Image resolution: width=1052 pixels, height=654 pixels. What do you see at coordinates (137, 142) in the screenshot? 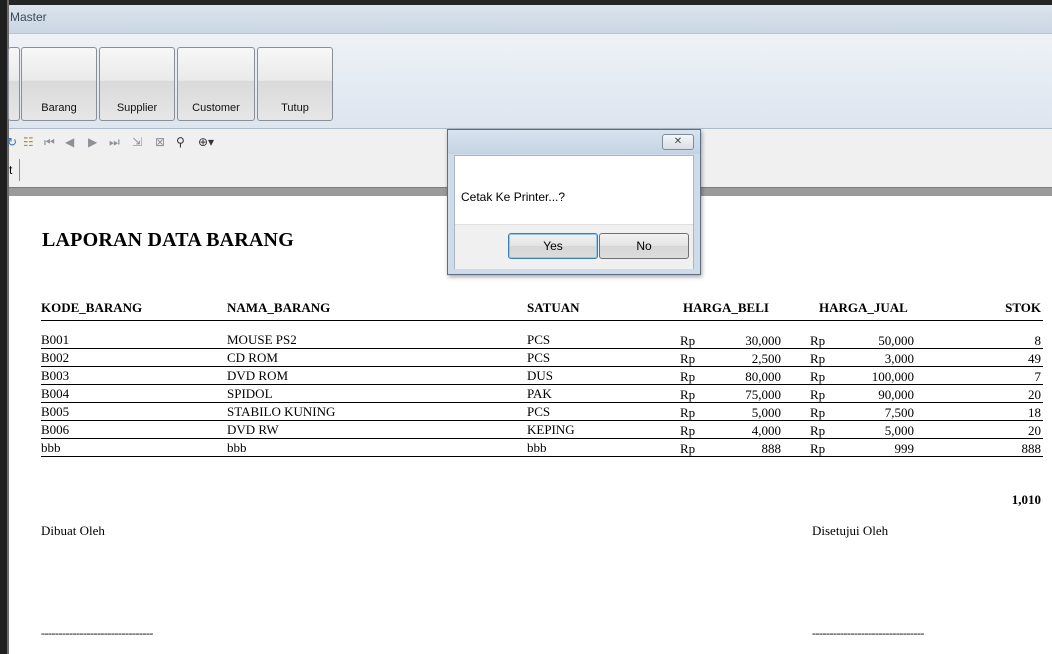
I see `goto-page-icon: ⇲` at bounding box center [137, 142].